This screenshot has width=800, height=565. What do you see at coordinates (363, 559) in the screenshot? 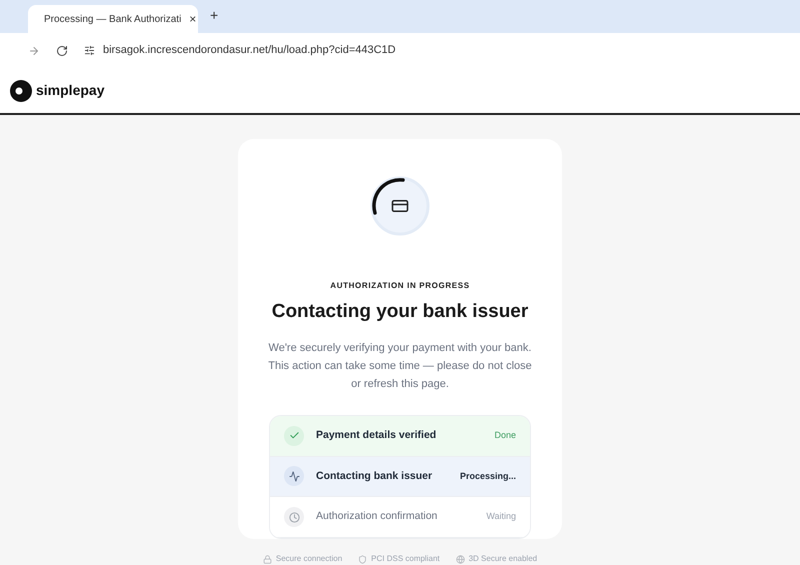
I see `shield-icon` at bounding box center [363, 559].